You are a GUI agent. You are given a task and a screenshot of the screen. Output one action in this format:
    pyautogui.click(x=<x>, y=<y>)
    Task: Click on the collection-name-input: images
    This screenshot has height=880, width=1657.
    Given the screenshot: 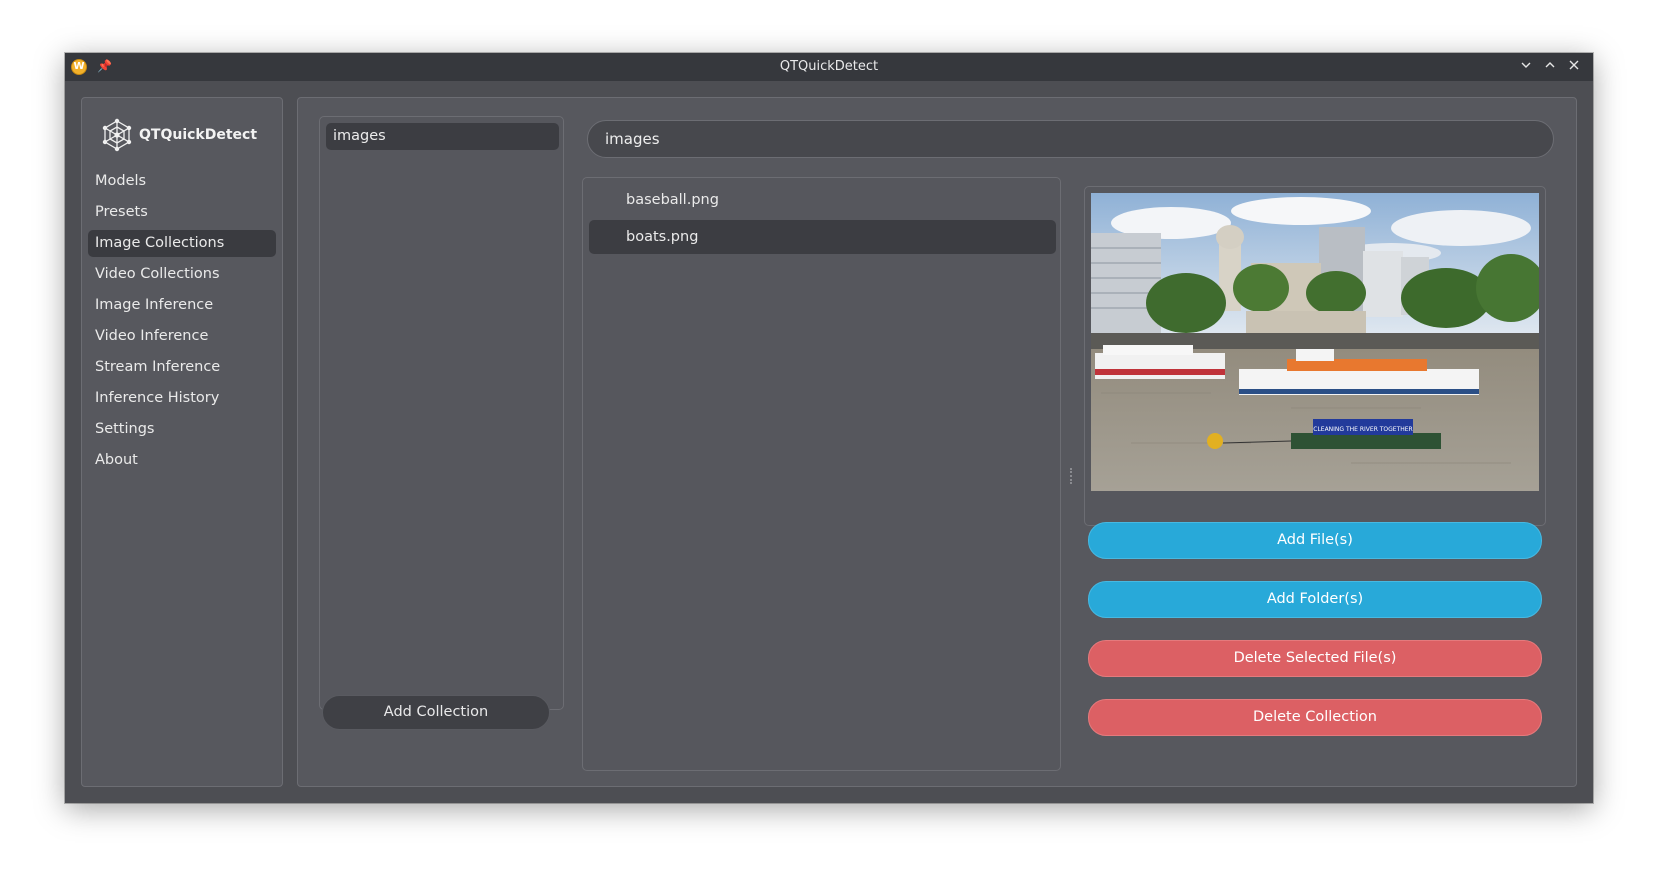 What is the action you would take?
    pyautogui.click(x=1070, y=139)
    